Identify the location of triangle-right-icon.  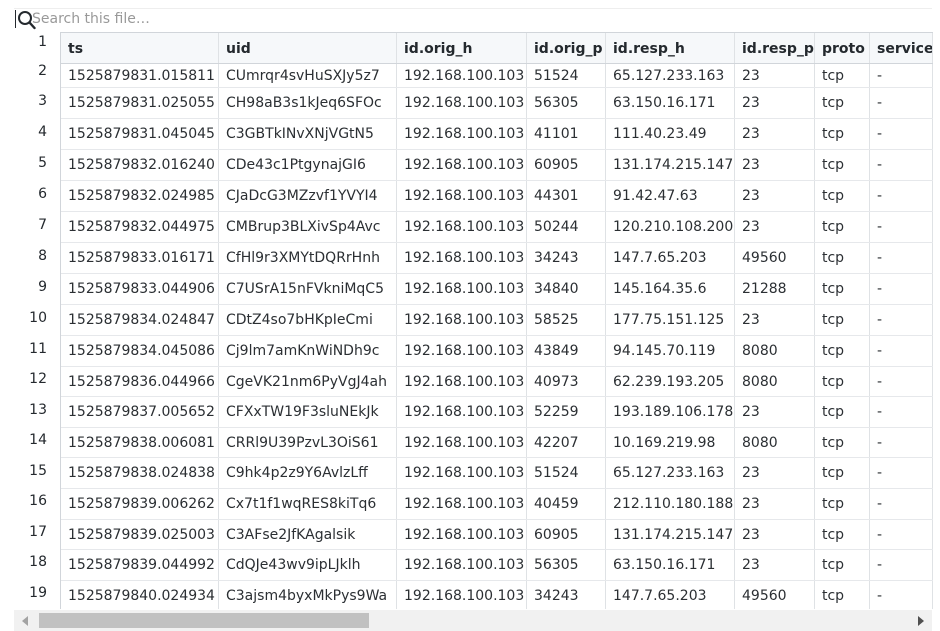
(921, 620).